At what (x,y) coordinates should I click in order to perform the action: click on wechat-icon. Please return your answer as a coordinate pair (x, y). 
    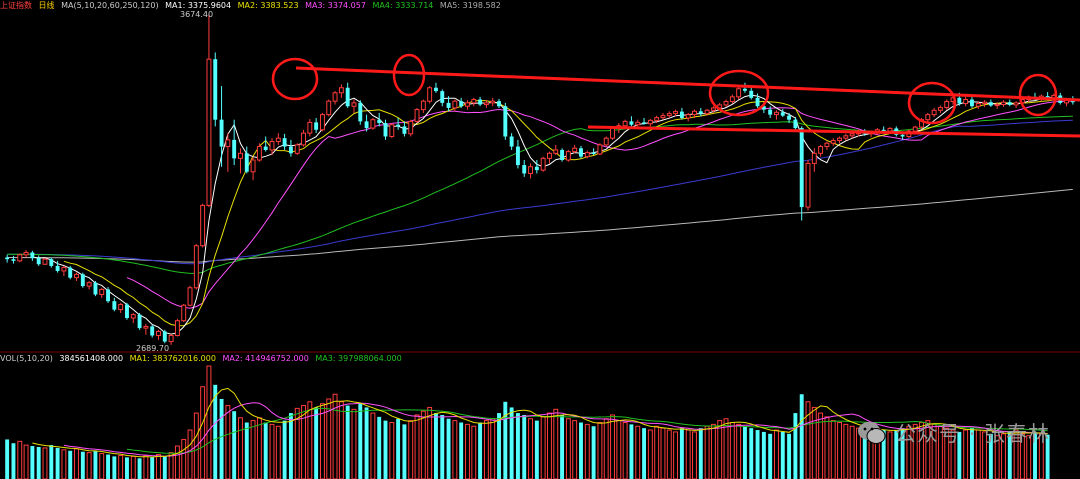
    Looking at the image, I should click on (871, 433).